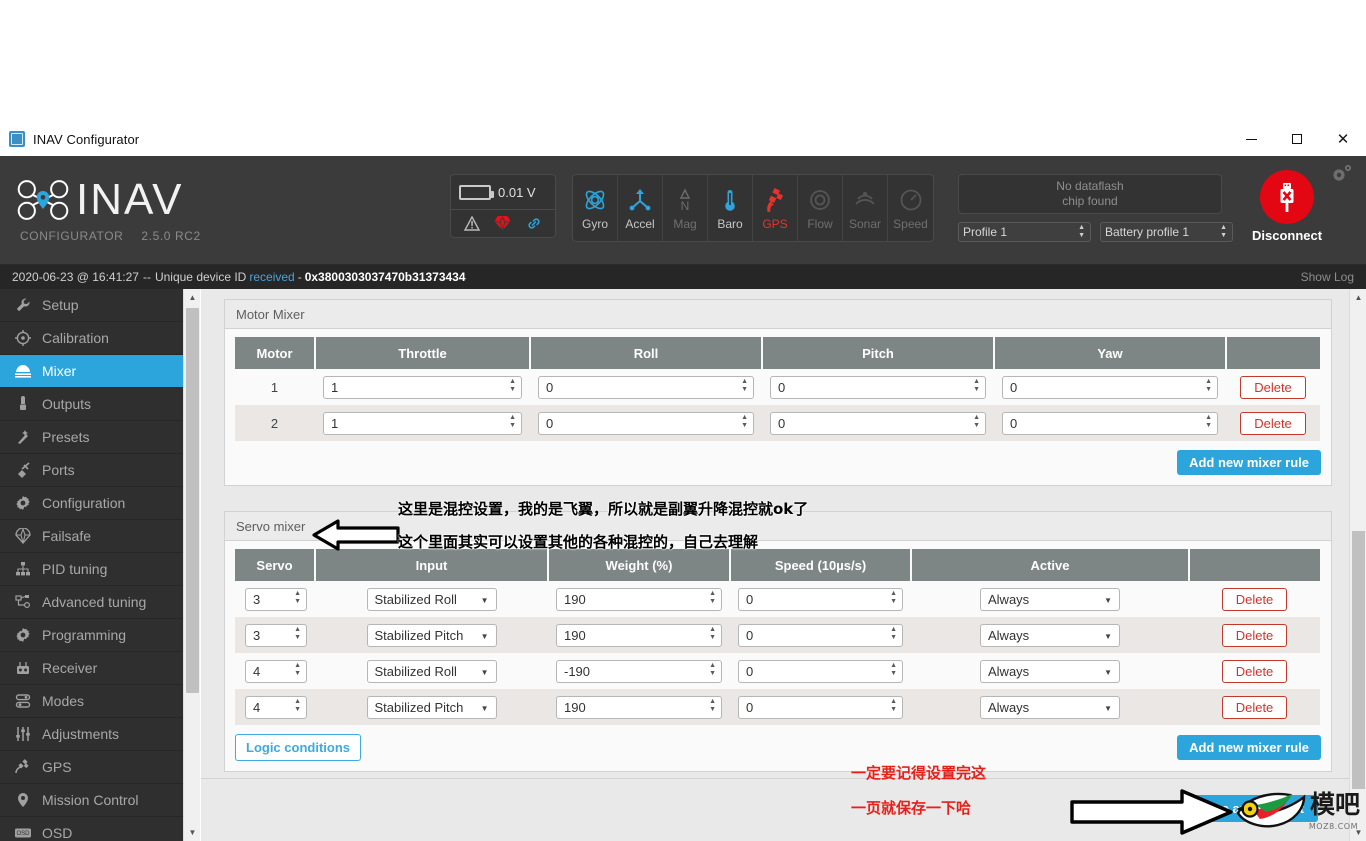 Image resolution: width=1366 pixels, height=841 pixels. What do you see at coordinates (275, 565) in the screenshot?
I see `column-header-servo: Servo` at bounding box center [275, 565].